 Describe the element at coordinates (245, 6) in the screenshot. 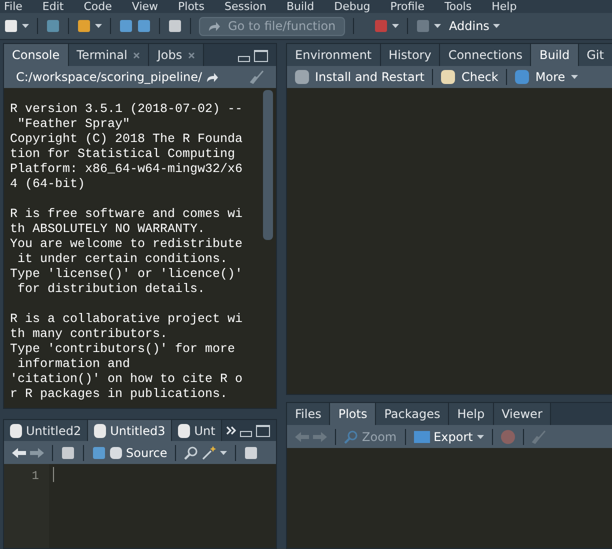

I see `menu-item: Session` at that location.